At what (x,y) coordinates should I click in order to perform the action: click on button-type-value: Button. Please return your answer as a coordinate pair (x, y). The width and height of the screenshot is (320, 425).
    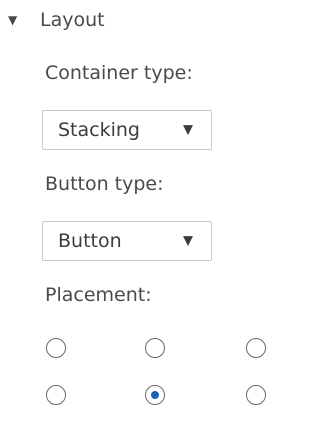
    Looking at the image, I should click on (90, 241).